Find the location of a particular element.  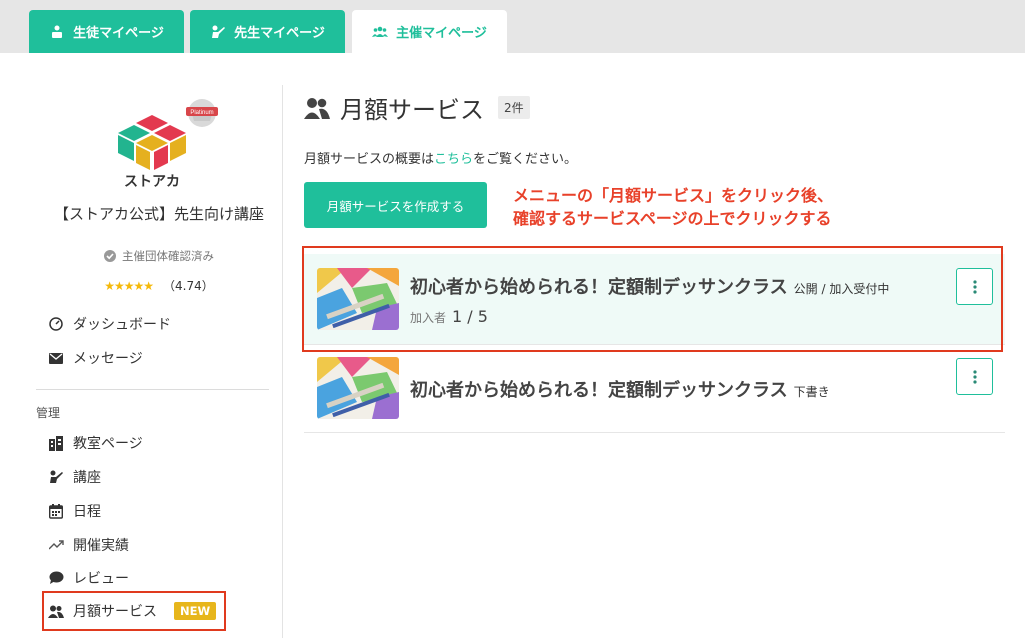

building-icon is located at coordinates (56, 443).